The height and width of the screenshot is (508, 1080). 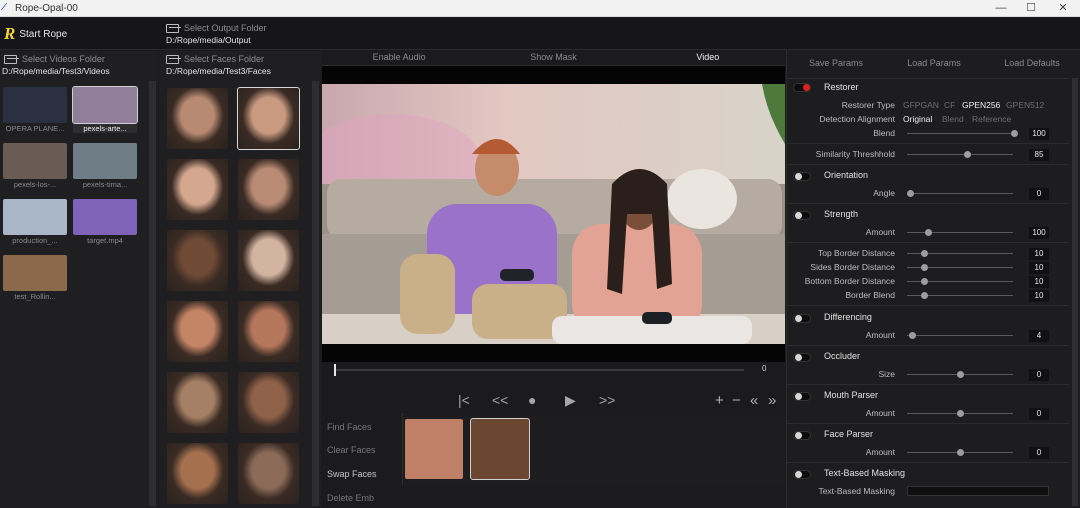 What do you see at coordinates (500, 400) in the screenshot?
I see `rewind-icon: <<` at bounding box center [500, 400].